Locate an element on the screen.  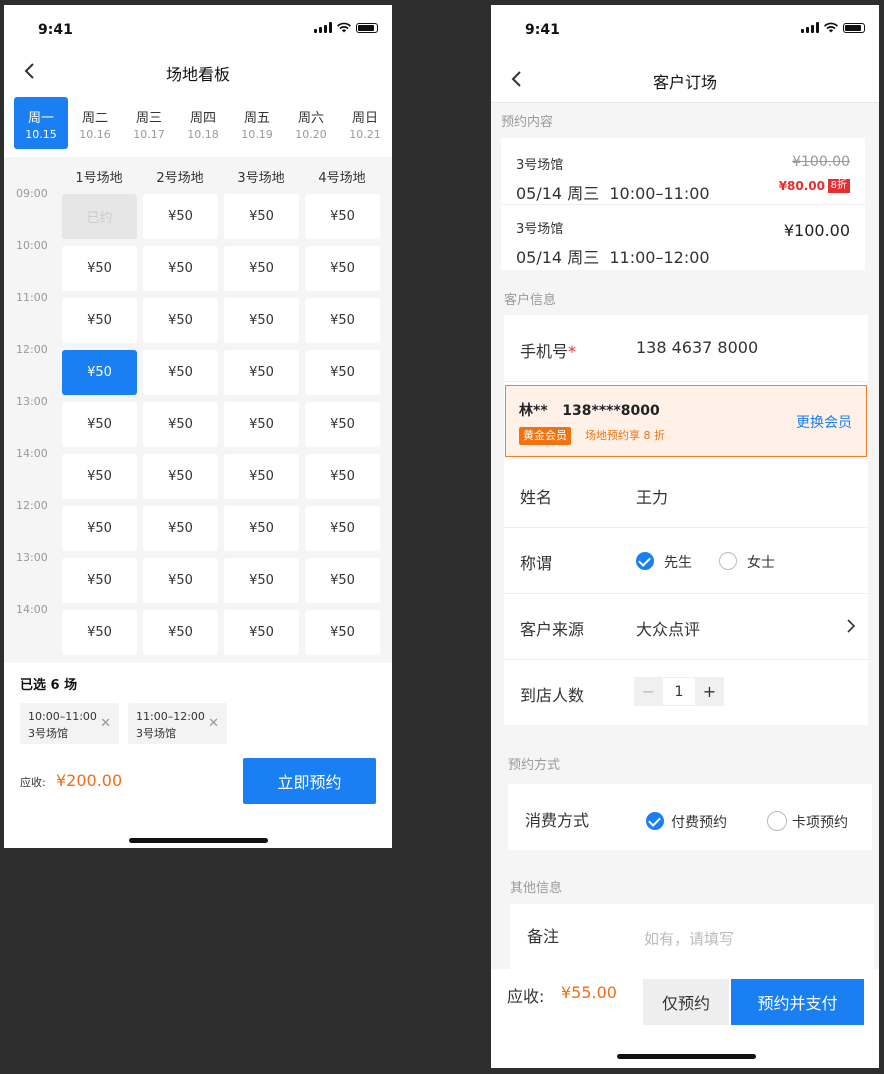
court-header: 2号场地 is located at coordinates (180, 178).